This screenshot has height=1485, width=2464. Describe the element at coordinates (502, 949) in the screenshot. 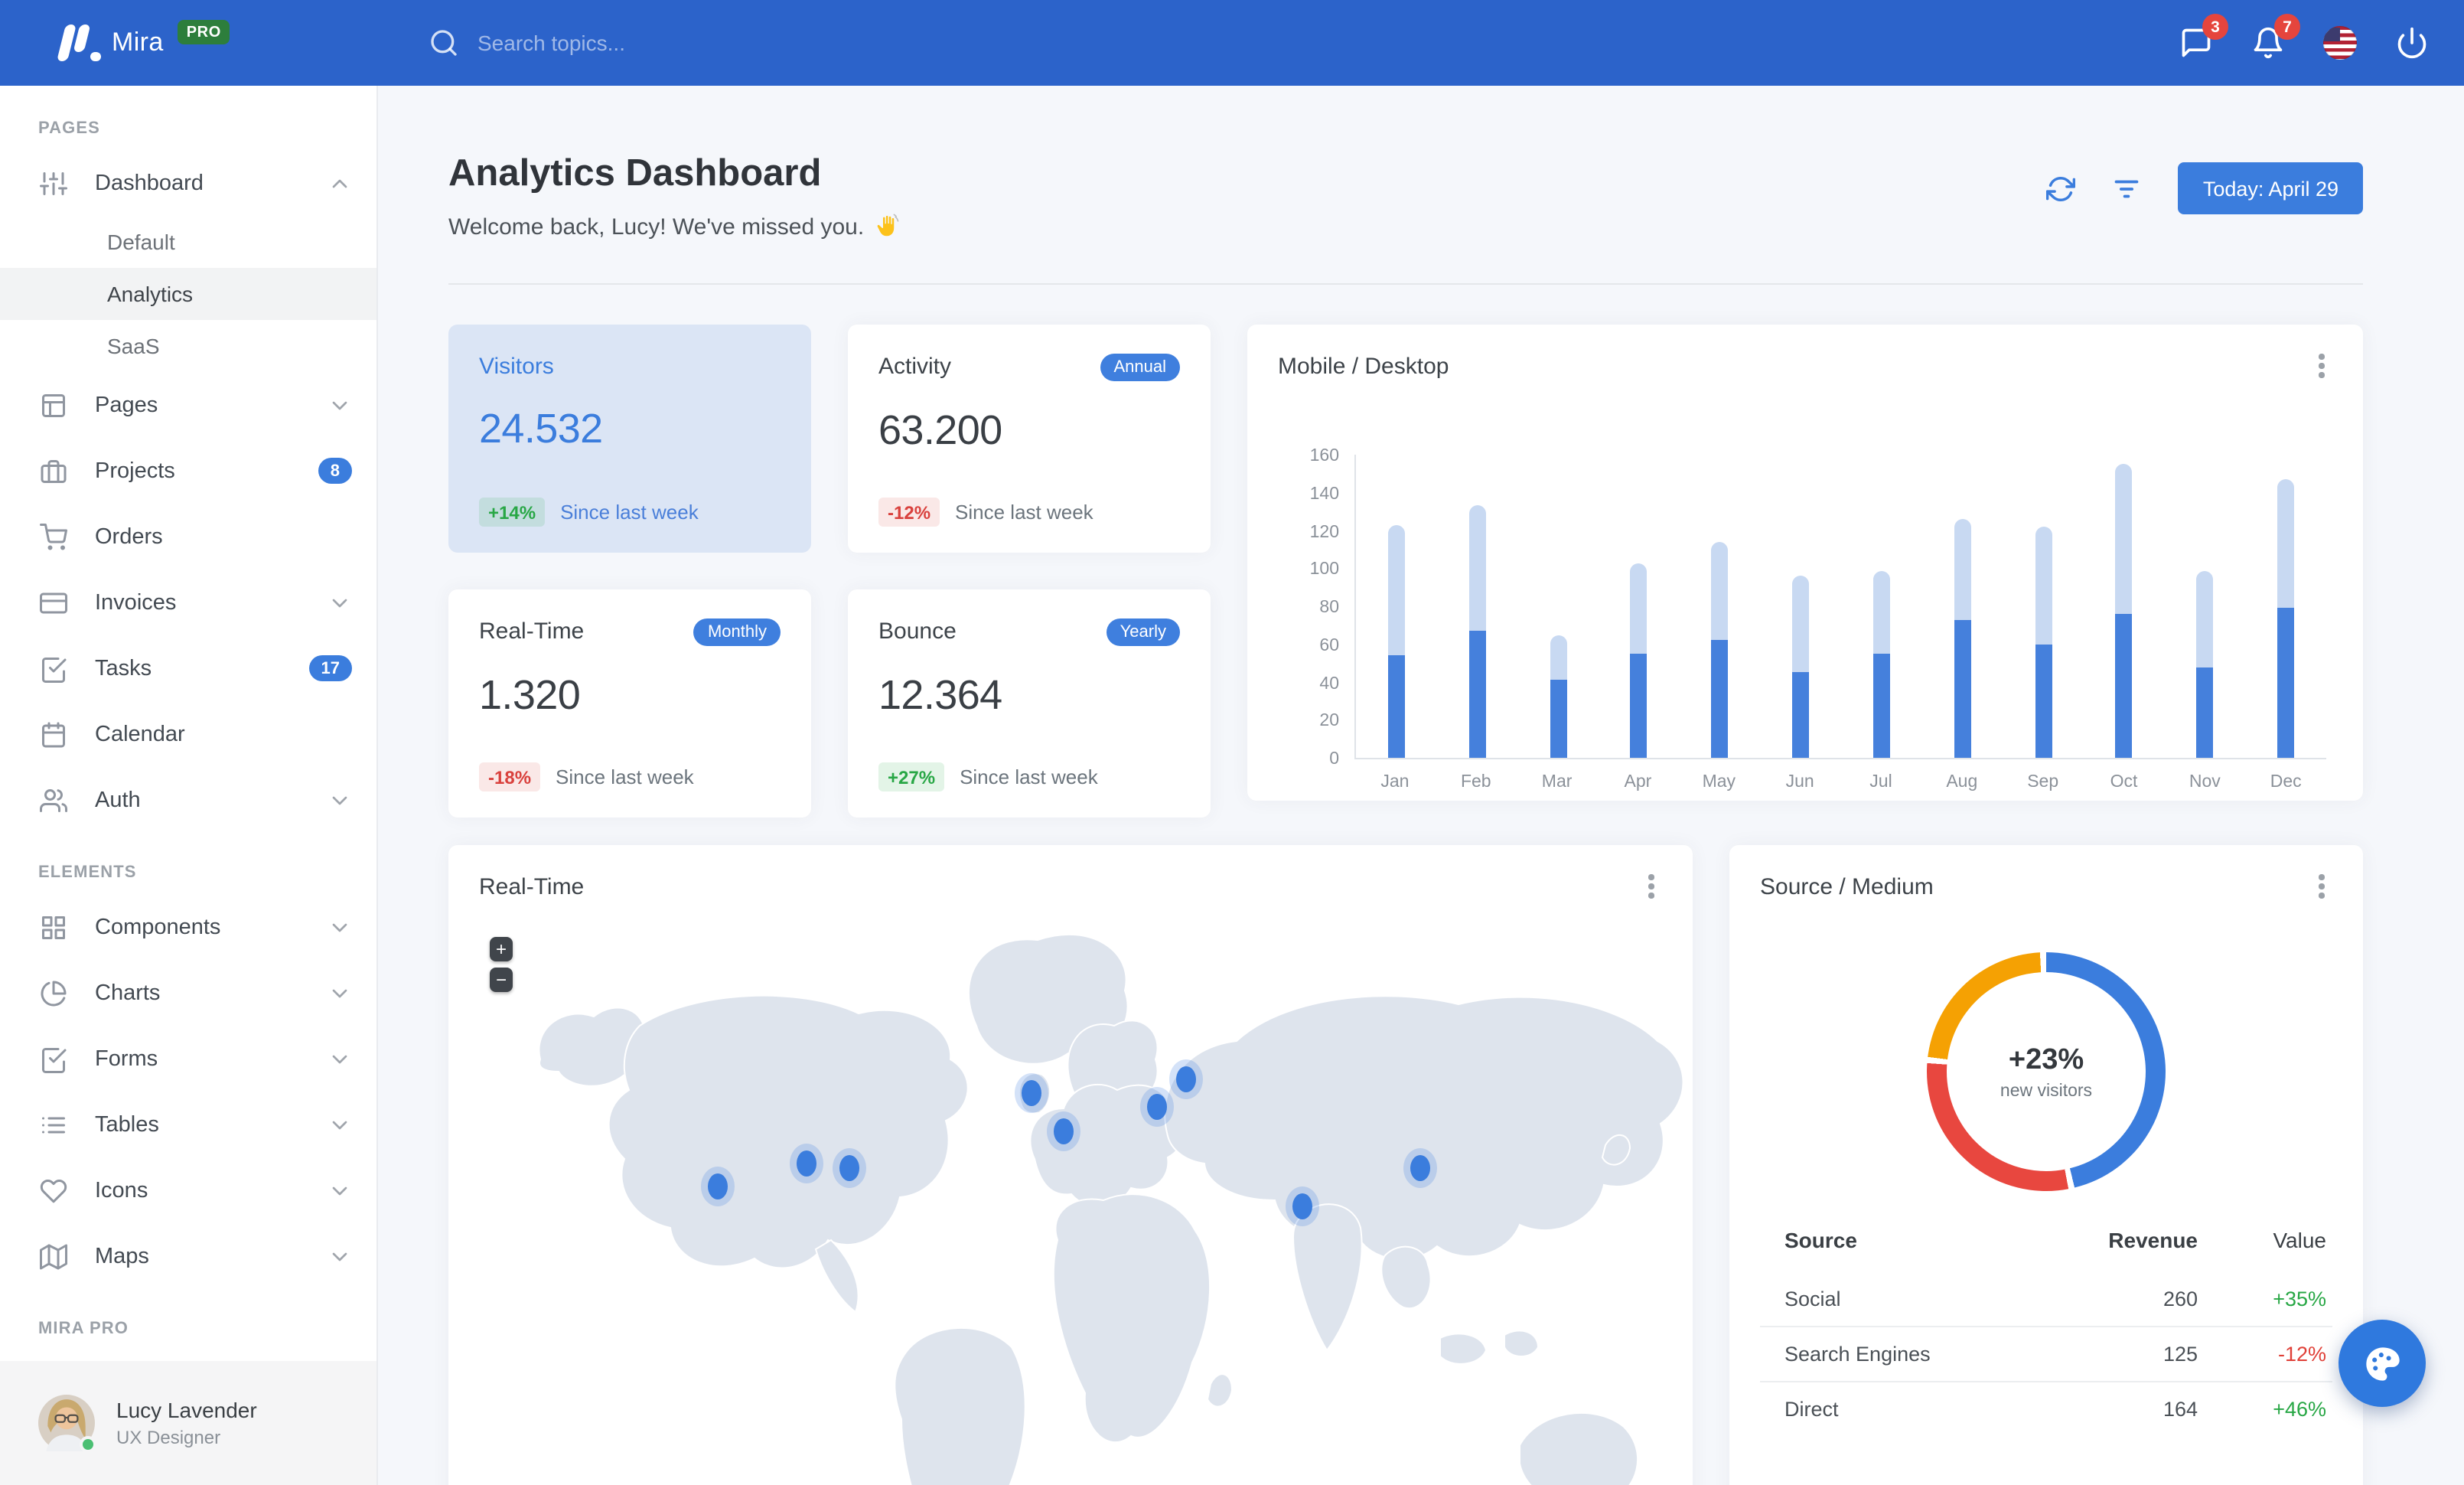

I see `map-zoom-in-button: +` at that location.